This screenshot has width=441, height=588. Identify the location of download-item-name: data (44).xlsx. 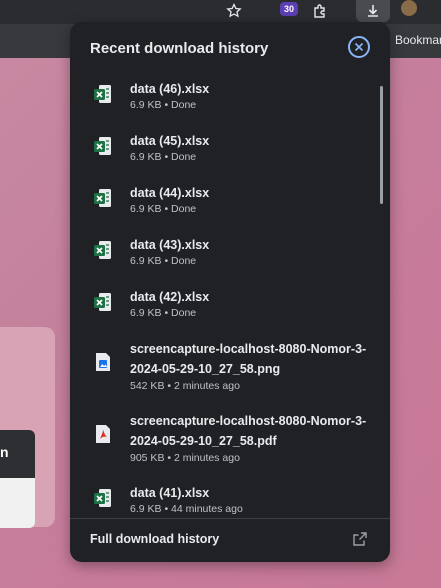
(170, 193).